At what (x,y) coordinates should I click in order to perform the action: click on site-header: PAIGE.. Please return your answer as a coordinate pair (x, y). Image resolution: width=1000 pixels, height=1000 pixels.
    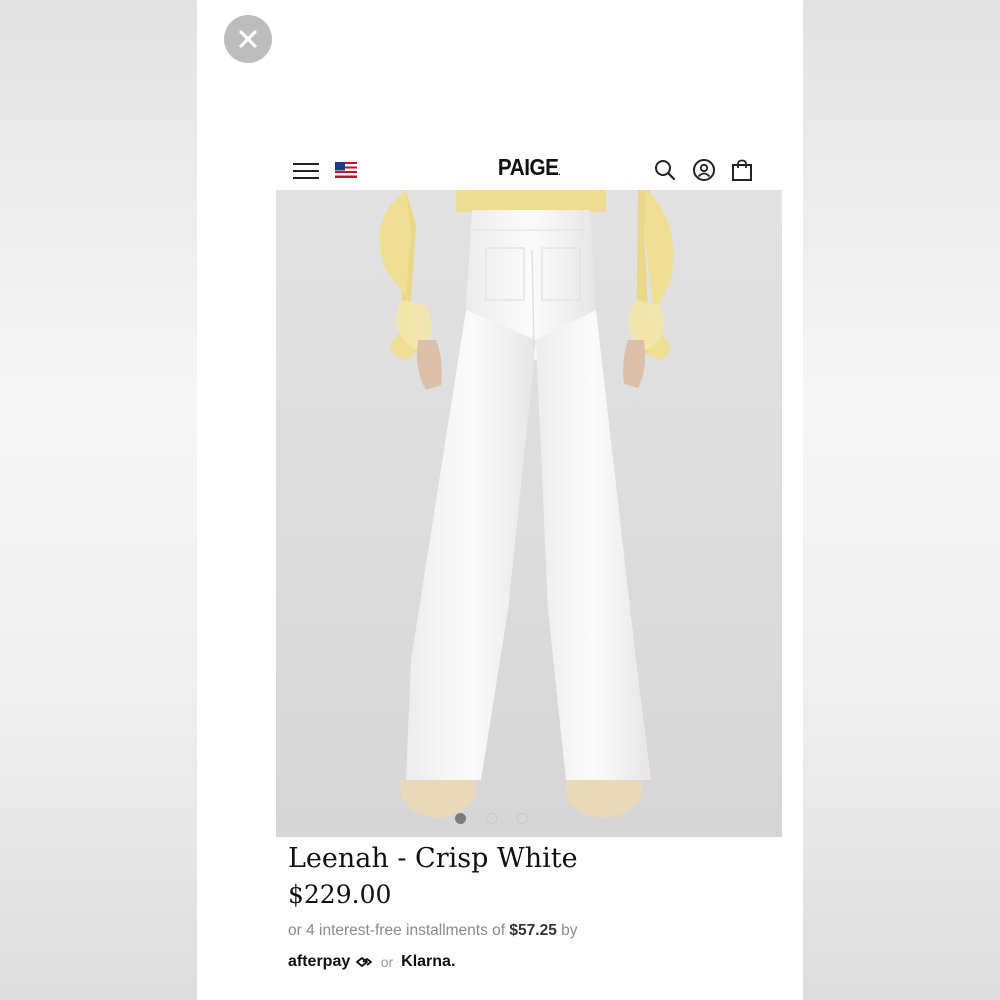
    Looking at the image, I should click on (529, 170).